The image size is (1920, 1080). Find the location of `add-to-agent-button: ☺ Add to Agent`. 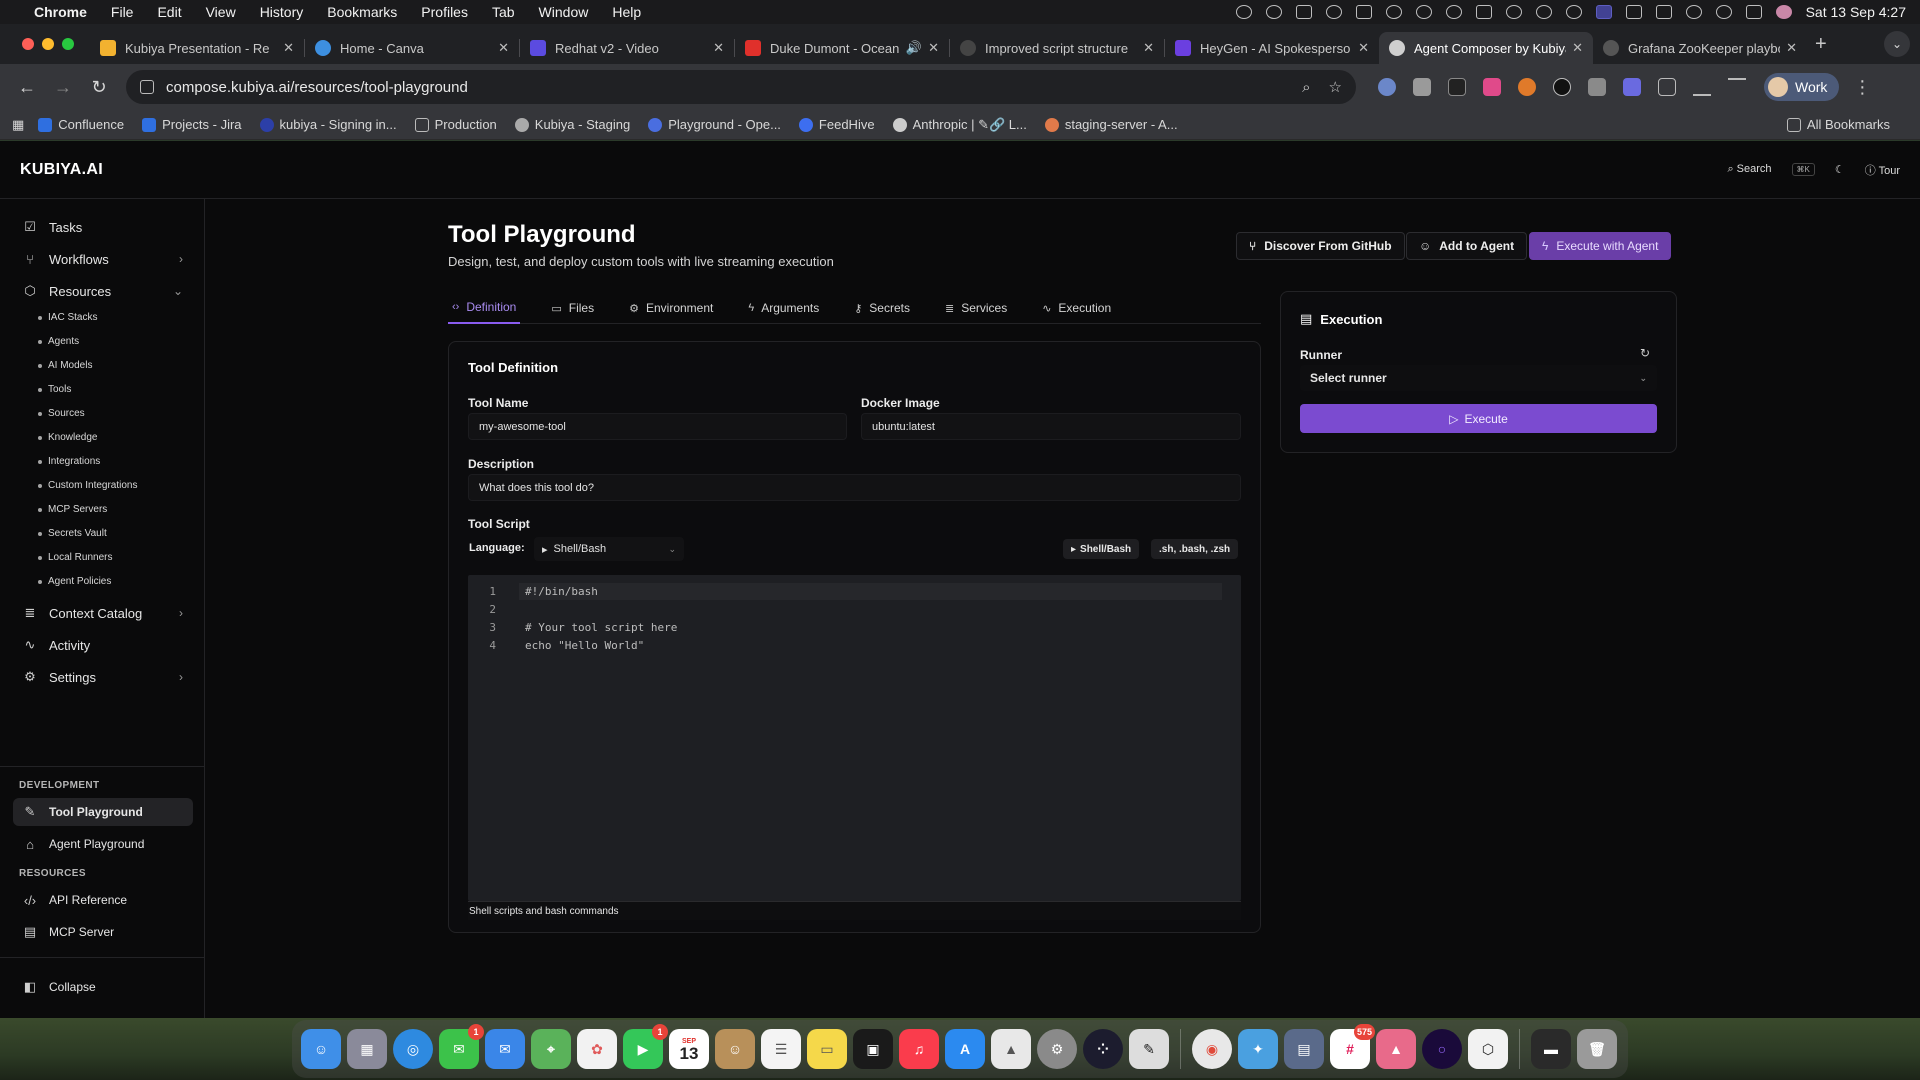

add-to-agent-button: ☺ Add to Agent is located at coordinates (1467, 246).